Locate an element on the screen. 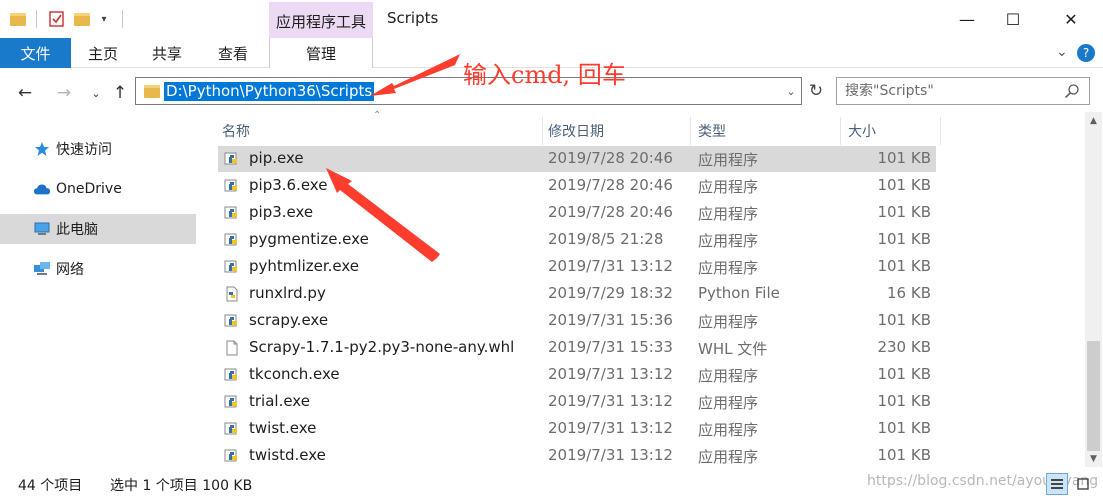 This screenshot has width=1103, height=499. search-box is located at coordinates (963, 91).